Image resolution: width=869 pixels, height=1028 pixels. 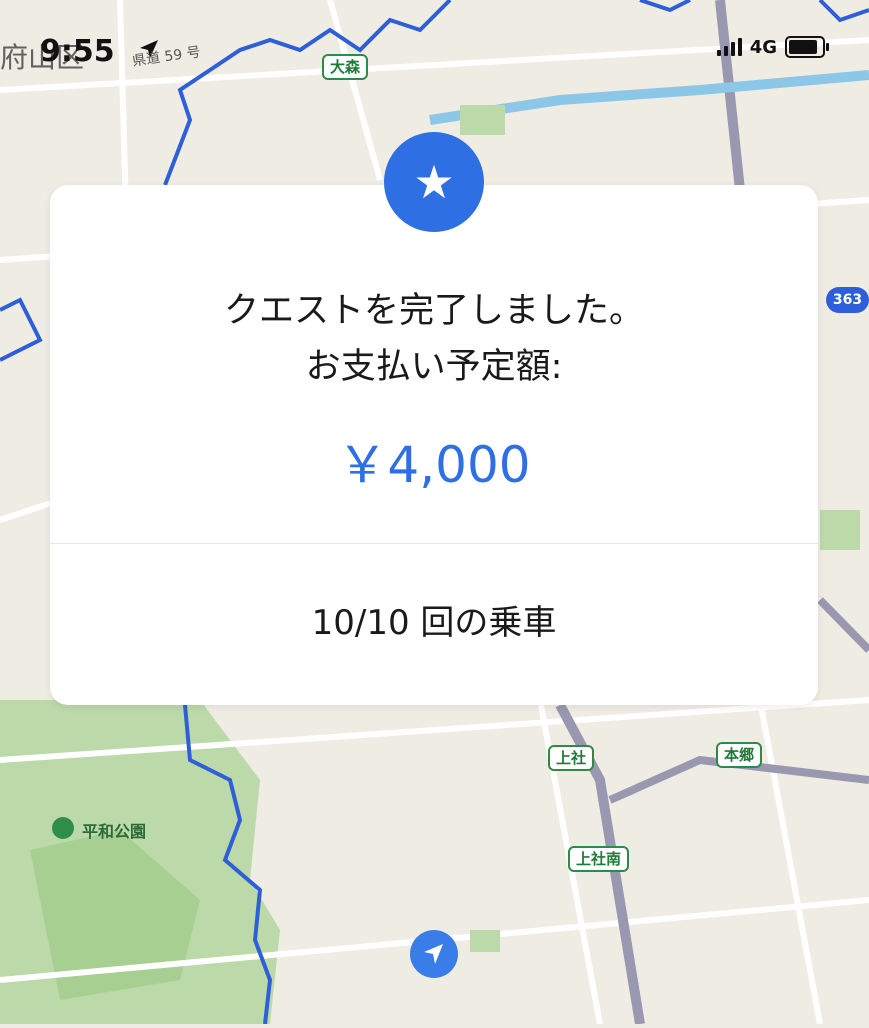 I want to click on payment-amount: ￥4,000, so click(x=434, y=465).